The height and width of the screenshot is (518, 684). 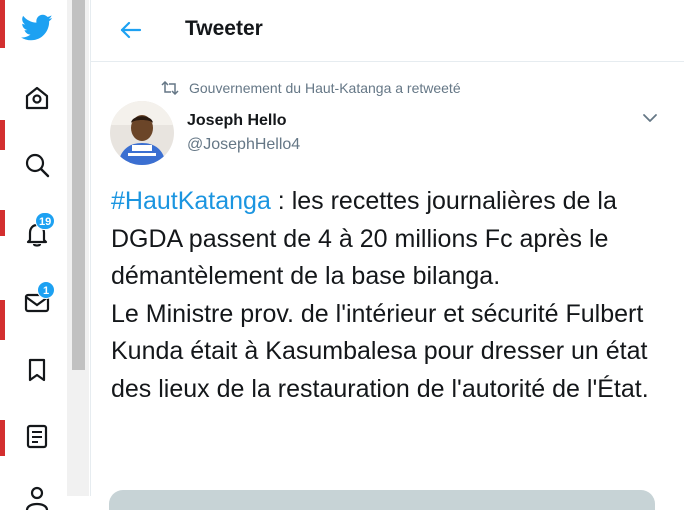 What do you see at coordinates (78, 185) in the screenshot?
I see `scrollbar-thumb` at bounding box center [78, 185].